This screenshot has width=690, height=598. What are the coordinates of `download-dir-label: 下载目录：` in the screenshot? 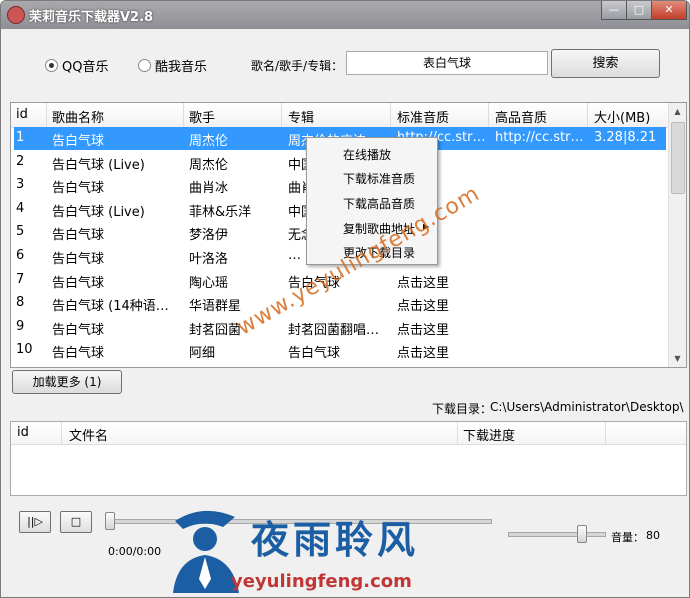 It's located at (462, 409).